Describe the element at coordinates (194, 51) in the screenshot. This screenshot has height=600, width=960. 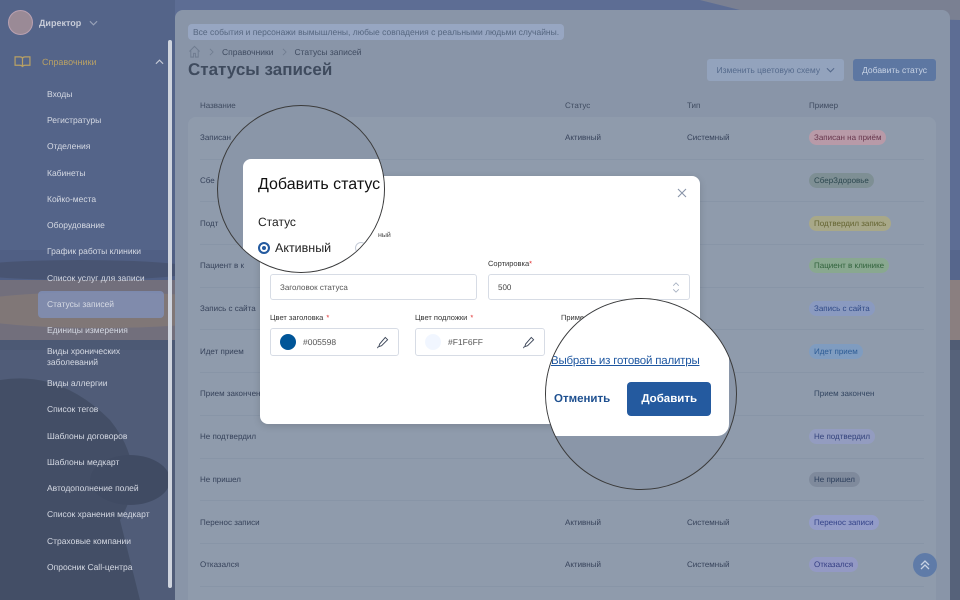
I see `home-icon` at that location.